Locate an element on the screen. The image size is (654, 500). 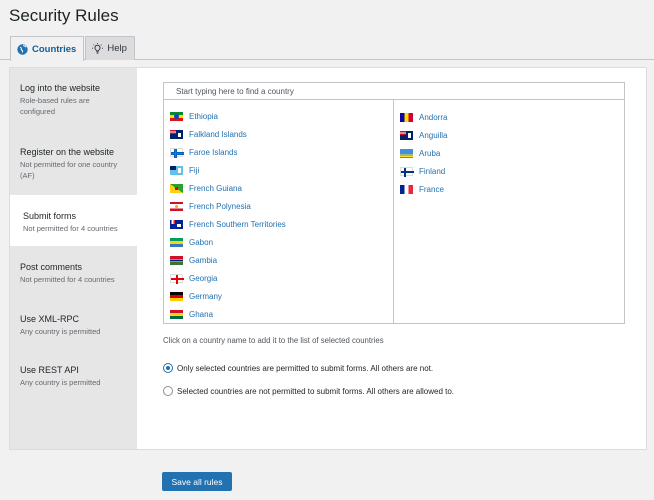
flag-ethiopia-icon is located at coordinates (176, 116).